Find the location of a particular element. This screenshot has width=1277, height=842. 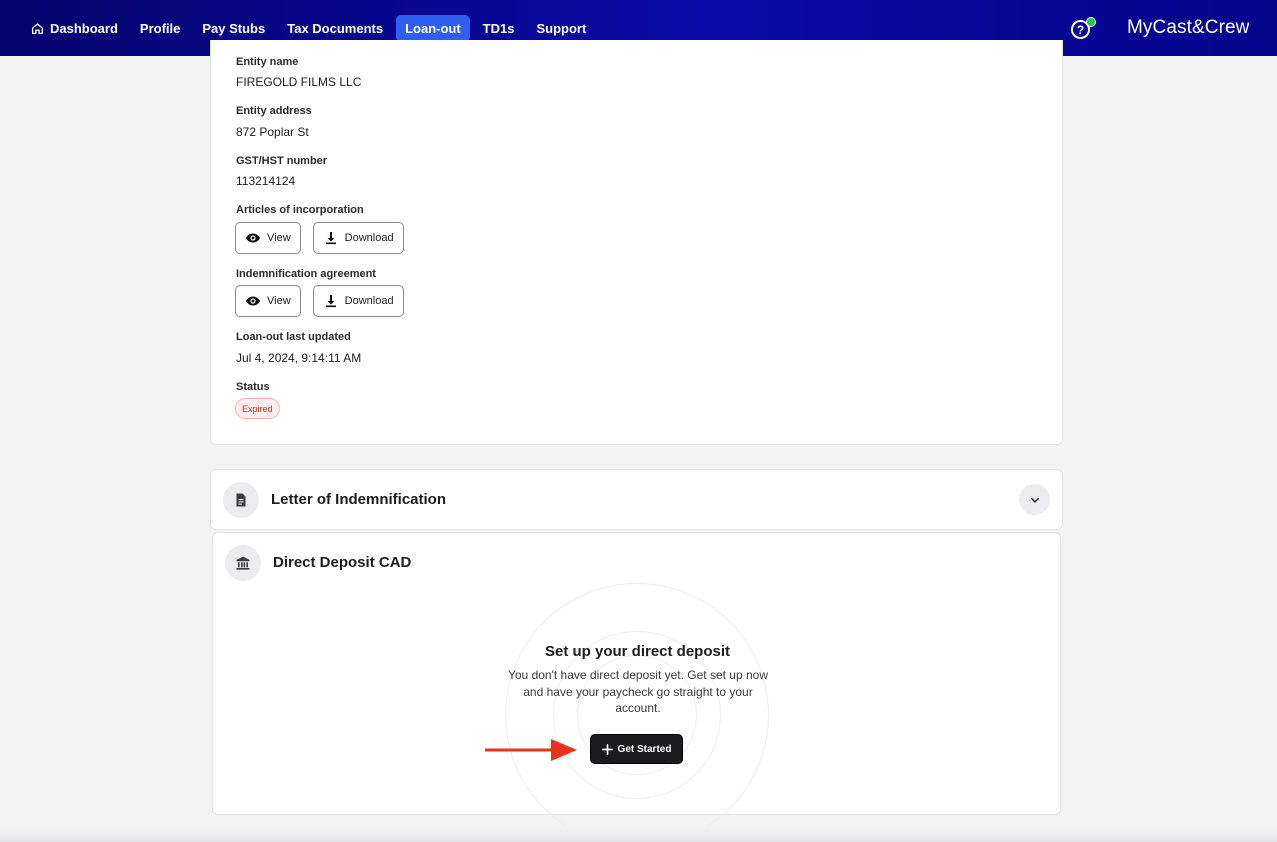

letter-of-indemnification-card: Letter of Indemnification is located at coordinates (636, 499).